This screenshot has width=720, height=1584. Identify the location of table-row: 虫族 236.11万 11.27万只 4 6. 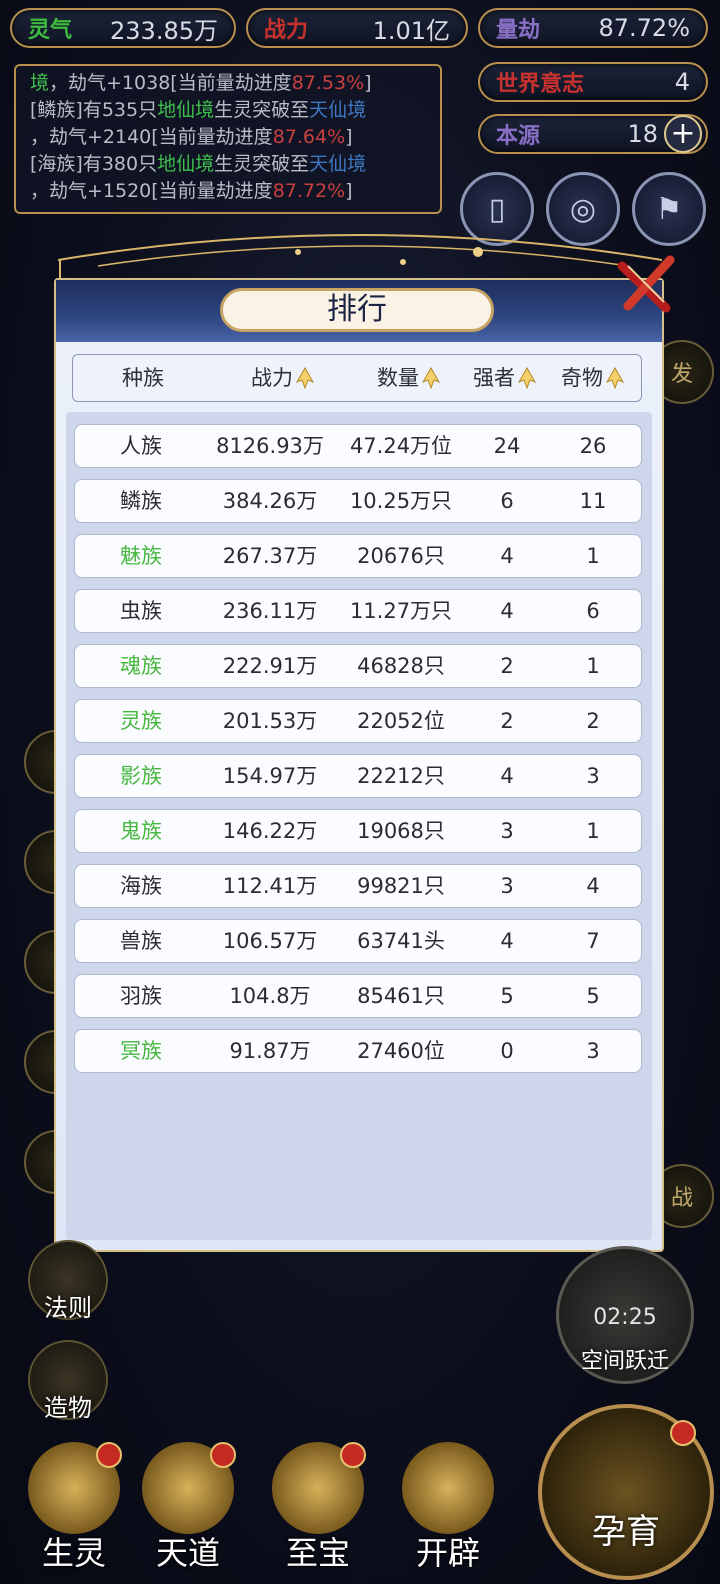
(358, 611).